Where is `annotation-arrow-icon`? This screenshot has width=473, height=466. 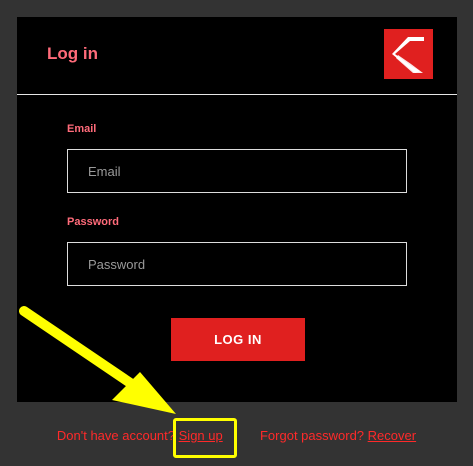
annotation-arrow-icon is located at coordinates (97, 360).